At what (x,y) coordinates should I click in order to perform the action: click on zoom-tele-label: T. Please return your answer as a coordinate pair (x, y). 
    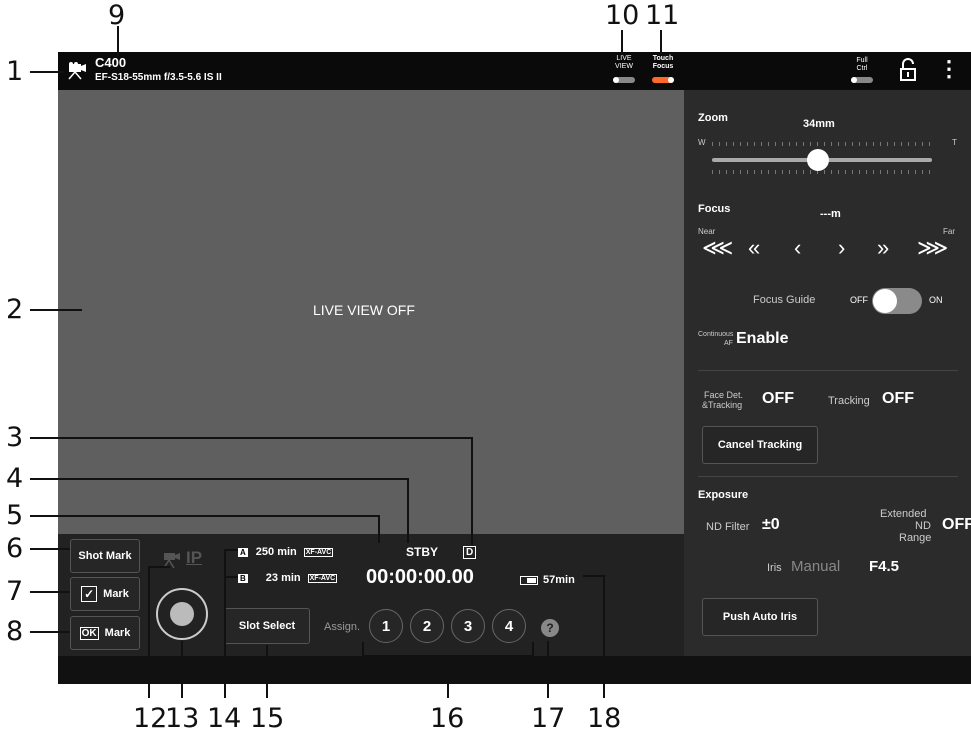
    Looking at the image, I should click on (954, 142).